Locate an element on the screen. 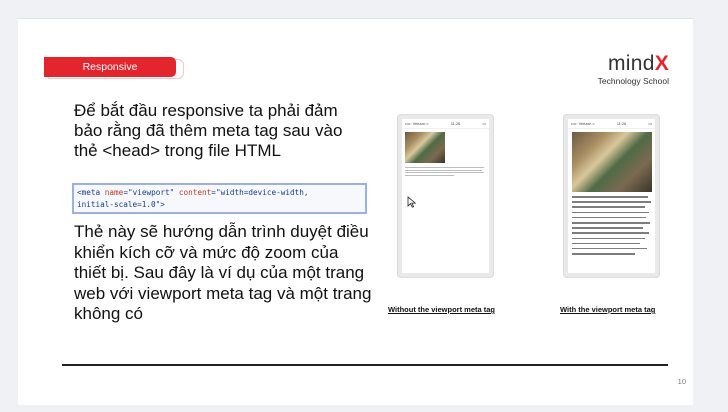 This screenshot has height=412, width=728. logo-subtitle: Technology School is located at coordinates (633, 81).